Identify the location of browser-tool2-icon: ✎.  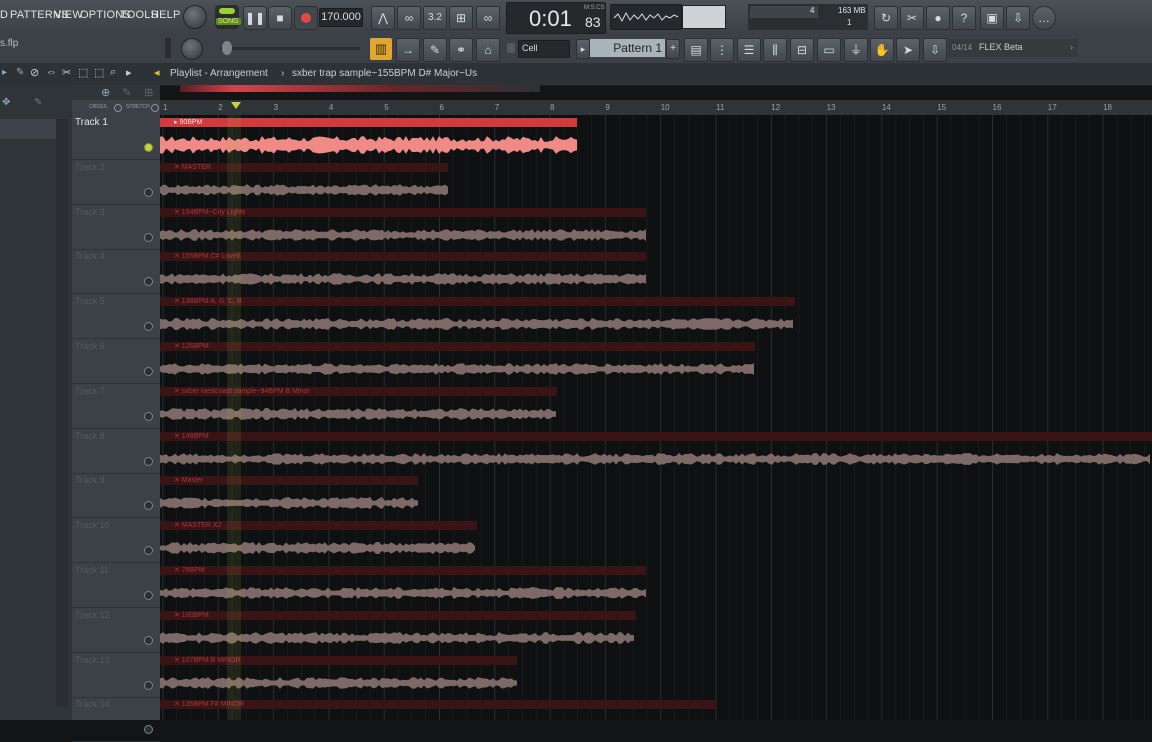
(38, 102).